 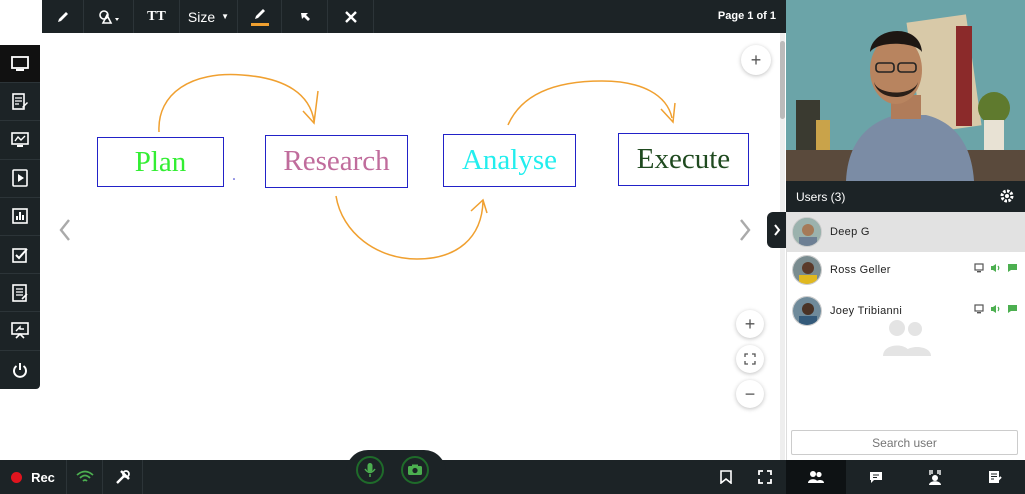 I want to click on sidebar-item-quiz, so click(x=20, y=255).